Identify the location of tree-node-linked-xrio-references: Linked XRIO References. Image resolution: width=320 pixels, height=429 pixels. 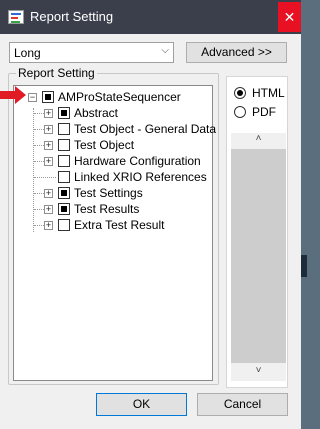
(111, 177).